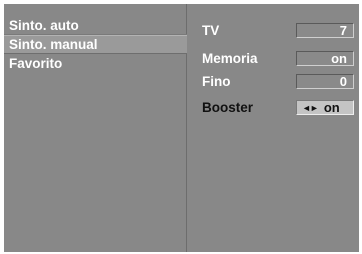 The image size is (362, 254). I want to click on fino-value-field: 0, so click(325, 81).